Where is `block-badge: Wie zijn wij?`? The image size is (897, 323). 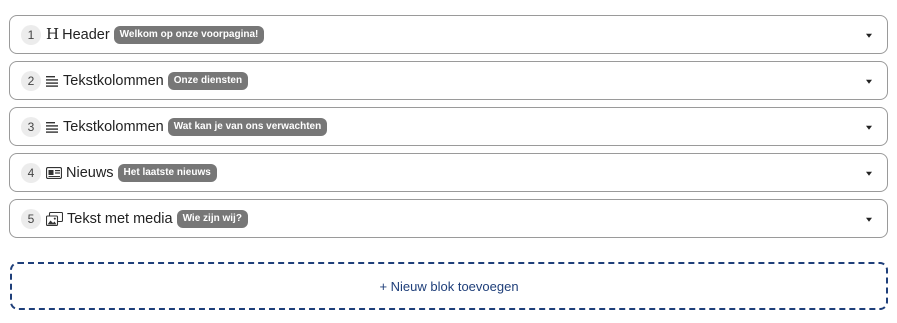
block-badge: Wie zijn wij? is located at coordinates (212, 218).